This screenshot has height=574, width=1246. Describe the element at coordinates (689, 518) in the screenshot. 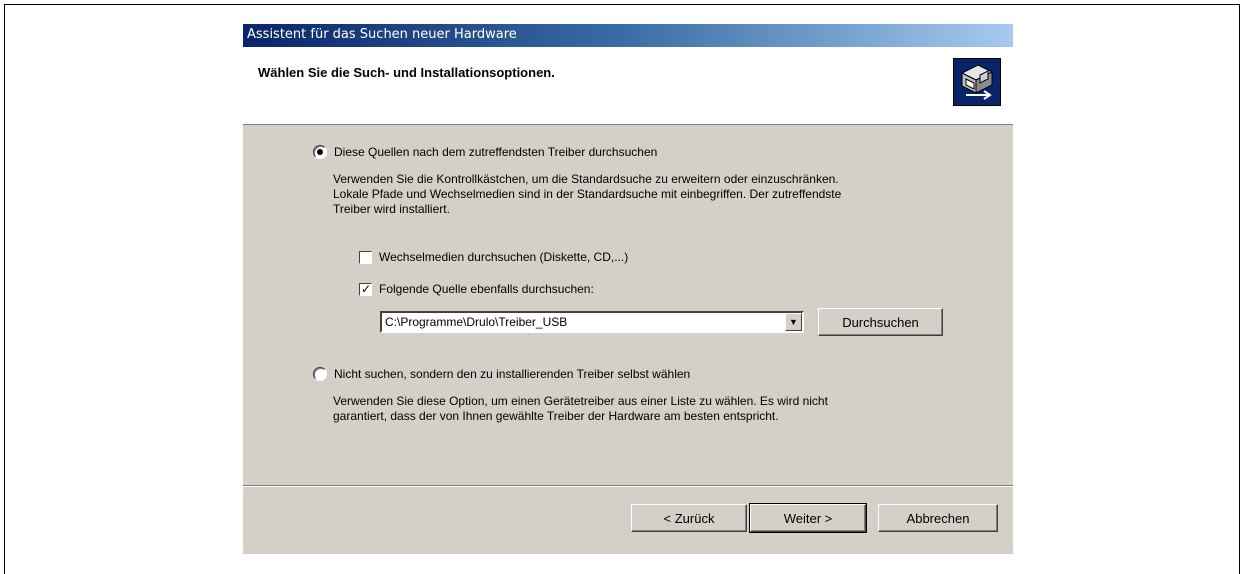

I see `back-button: < Zurück` at that location.